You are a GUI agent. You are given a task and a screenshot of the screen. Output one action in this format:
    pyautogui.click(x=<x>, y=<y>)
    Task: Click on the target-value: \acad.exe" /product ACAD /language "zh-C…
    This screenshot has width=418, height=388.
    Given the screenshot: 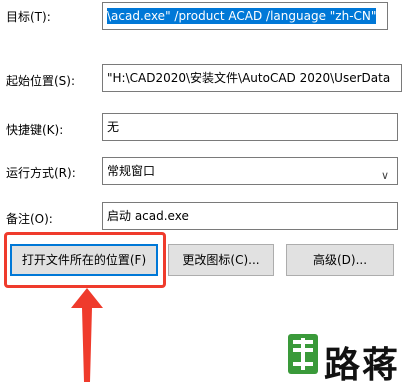 What is the action you would take?
    pyautogui.click(x=242, y=16)
    